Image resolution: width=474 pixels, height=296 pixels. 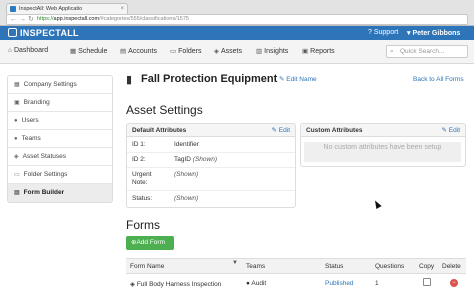 I want to click on app-header: INSPECTALL ? Support ▾ Peter Gibbons, so click(x=237, y=33).